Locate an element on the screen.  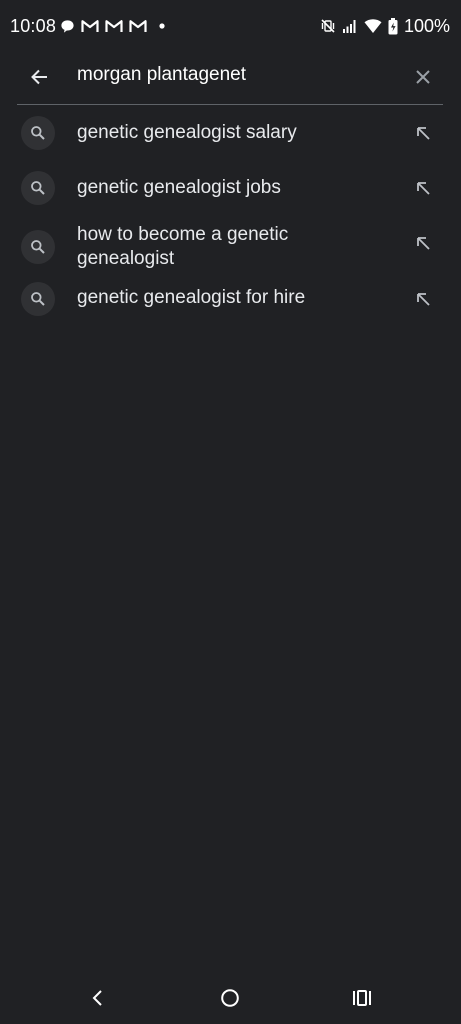
close-icon is located at coordinates (423, 77).